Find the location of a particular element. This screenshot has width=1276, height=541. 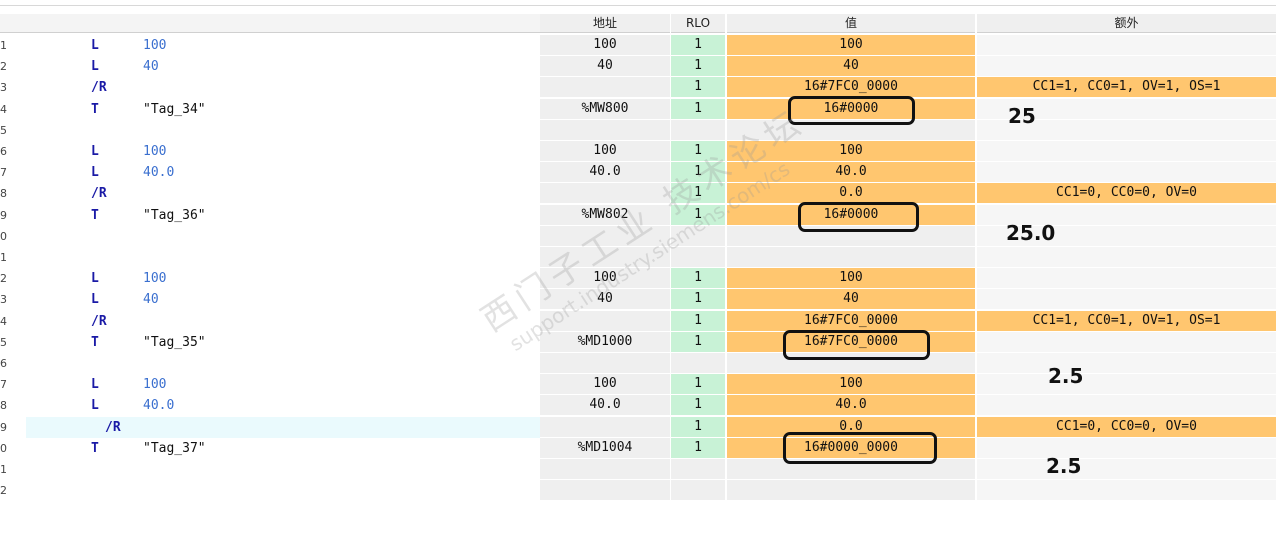

table-row: 0 T "Tag_37" %MD1004 1 16#0000_0000 is located at coordinates (638, 448).